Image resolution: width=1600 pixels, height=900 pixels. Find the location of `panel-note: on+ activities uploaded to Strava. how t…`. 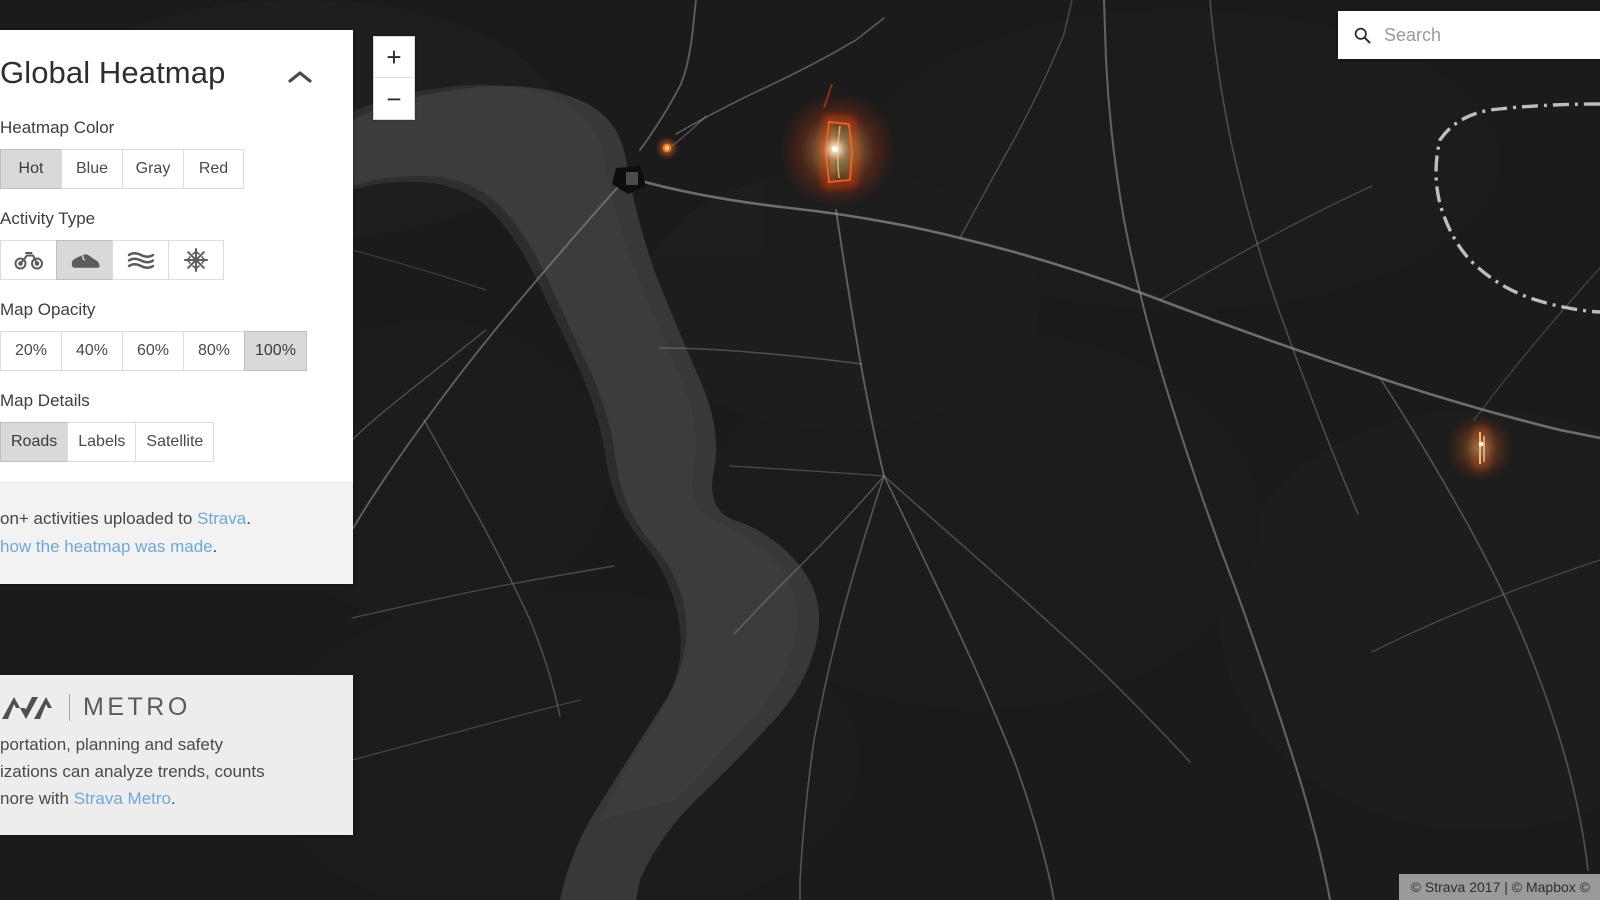

panel-note: on+ activities uploaded to Strava. how t… is located at coordinates (176, 533).